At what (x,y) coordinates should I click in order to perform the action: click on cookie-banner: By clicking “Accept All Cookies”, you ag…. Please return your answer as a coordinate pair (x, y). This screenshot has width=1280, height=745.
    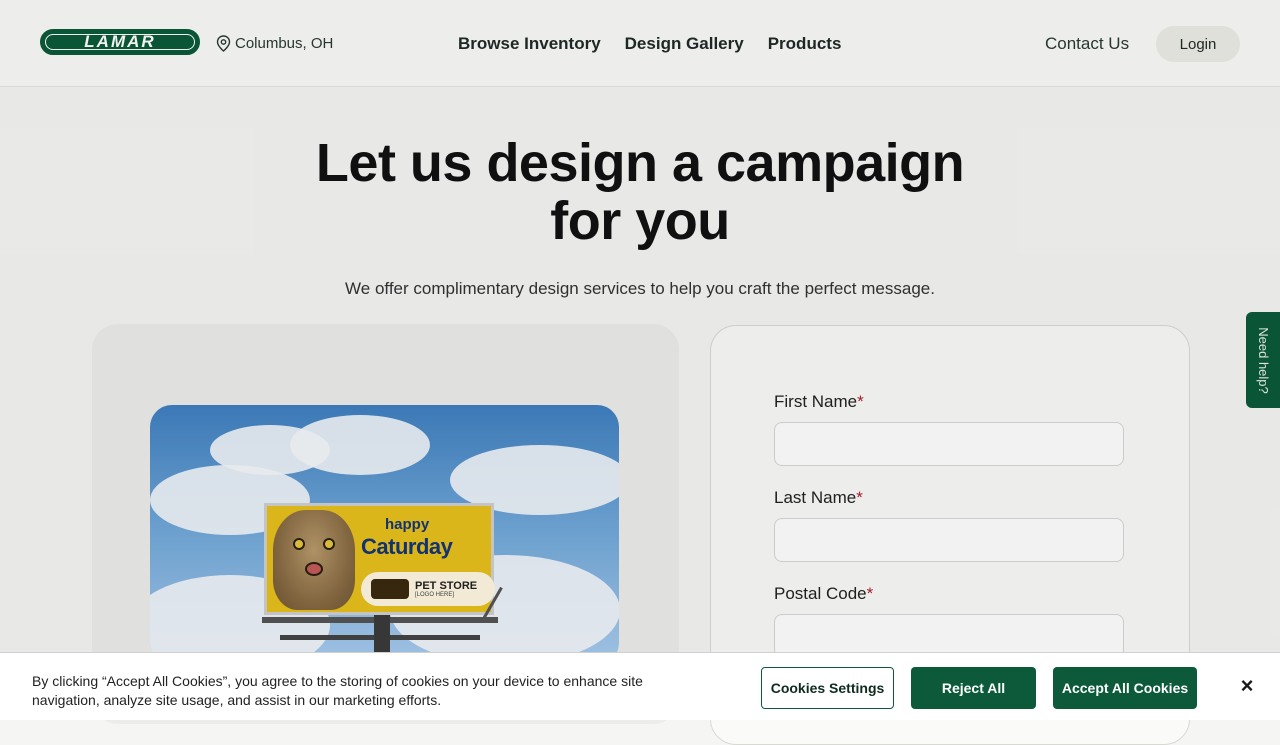
    Looking at the image, I should click on (640, 686).